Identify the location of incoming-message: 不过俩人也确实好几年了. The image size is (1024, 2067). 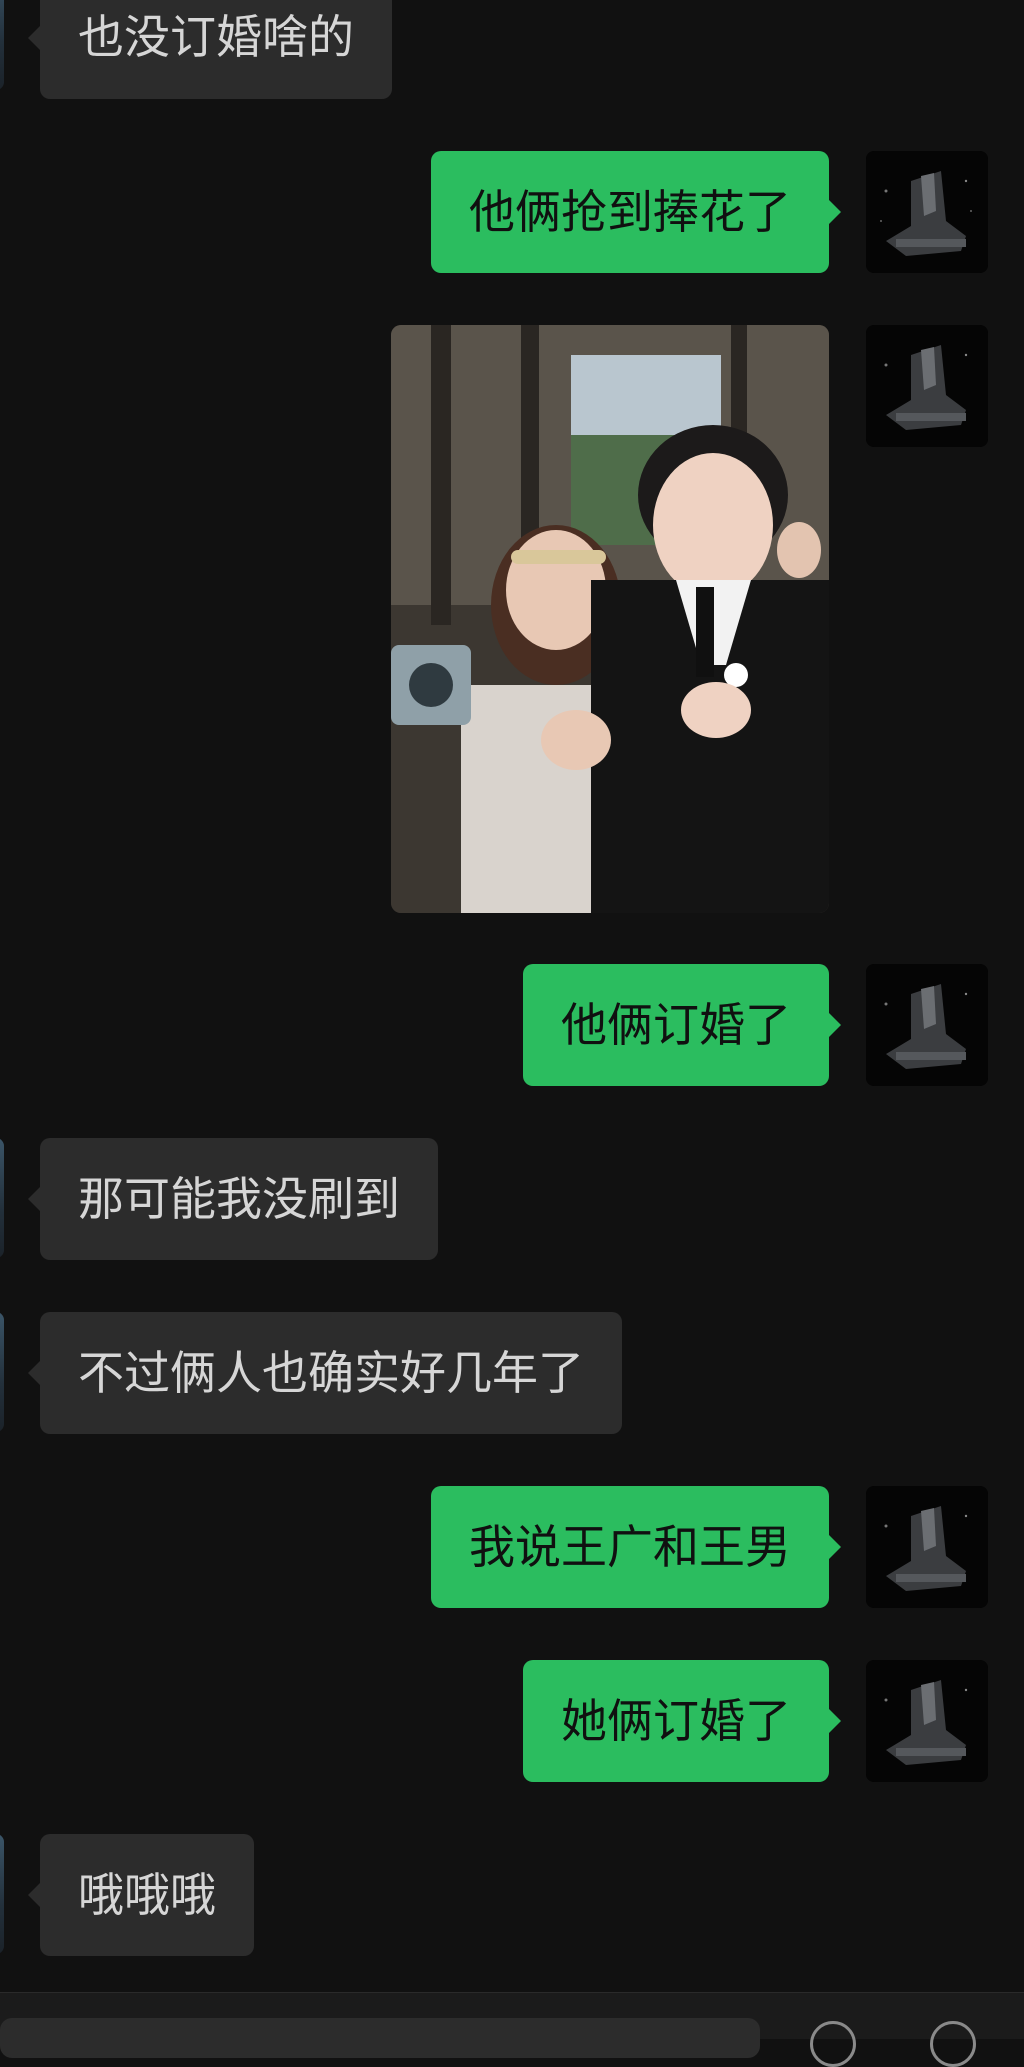
(325, 1373).